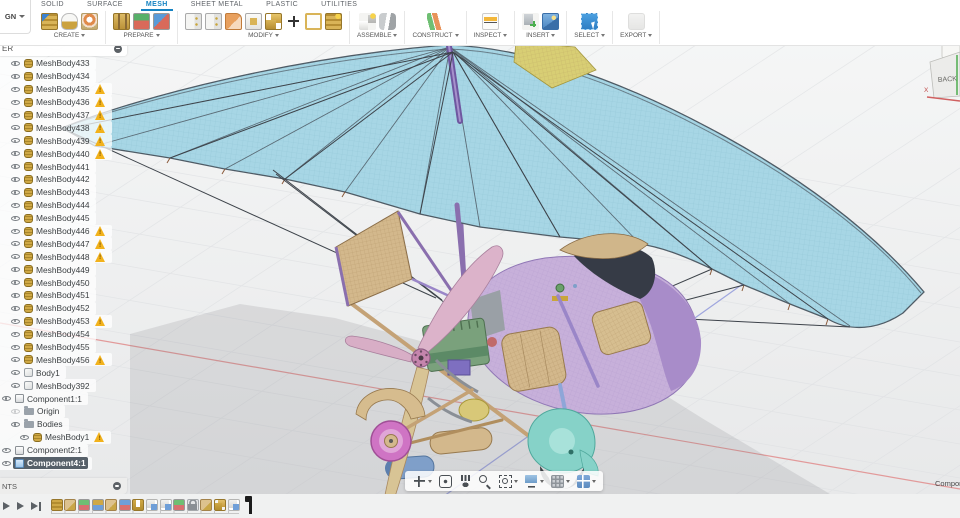 Image resolution: width=960 pixels, height=518 pixels. What do you see at coordinates (490, 21) in the screenshot?
I see `measure-icon` at bounding box center [490, 21].